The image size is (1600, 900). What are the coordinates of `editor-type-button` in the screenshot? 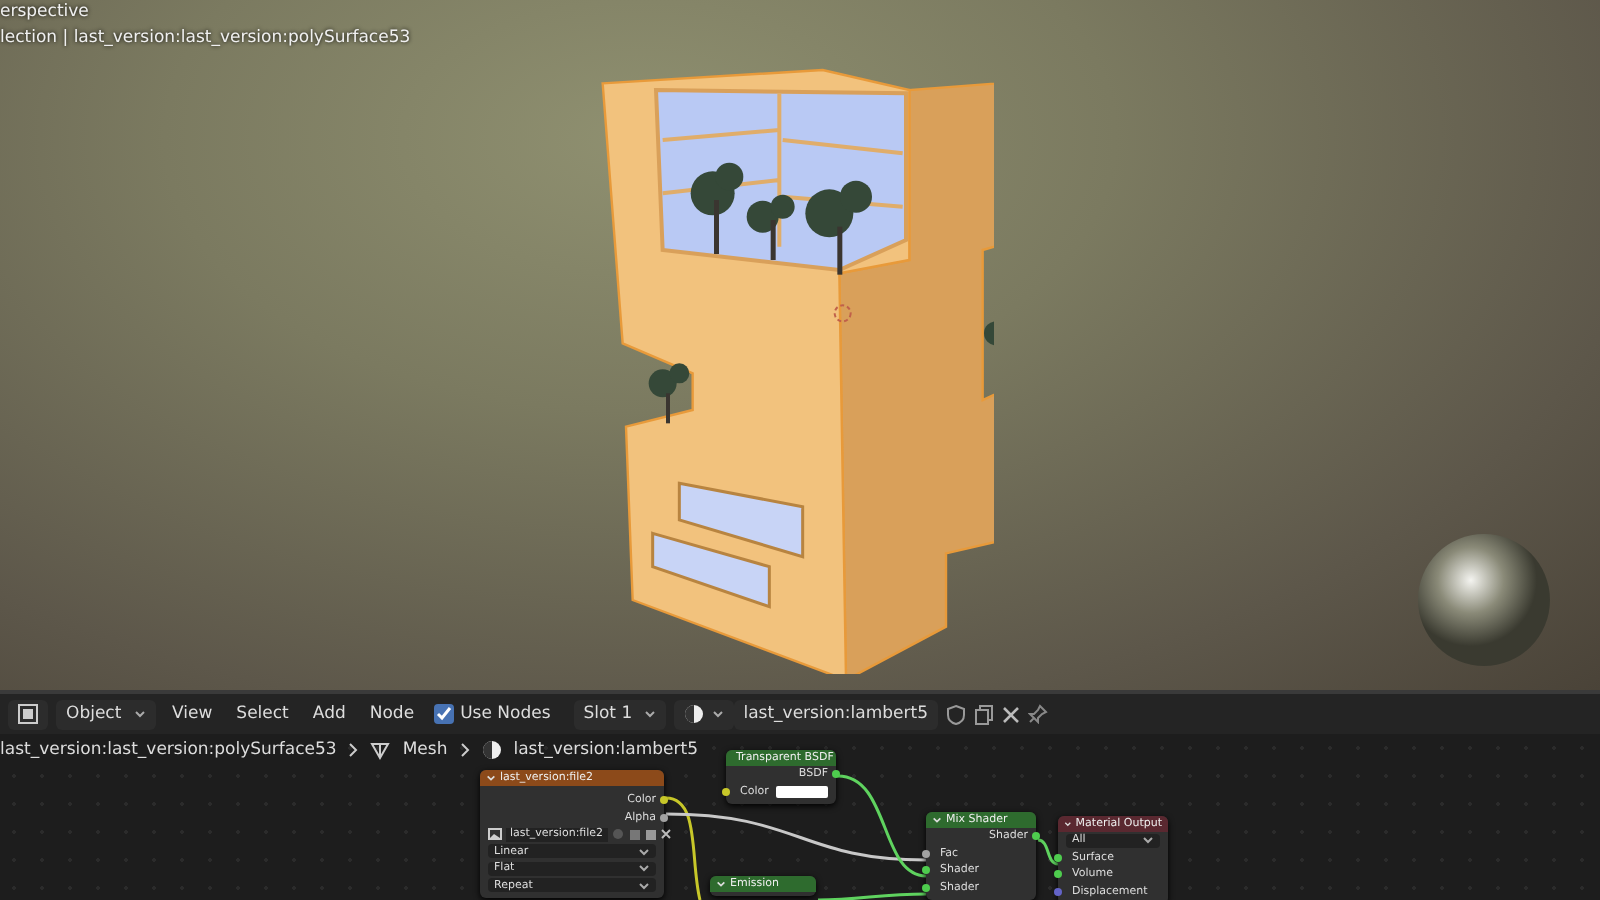 It's located at (28, 714).